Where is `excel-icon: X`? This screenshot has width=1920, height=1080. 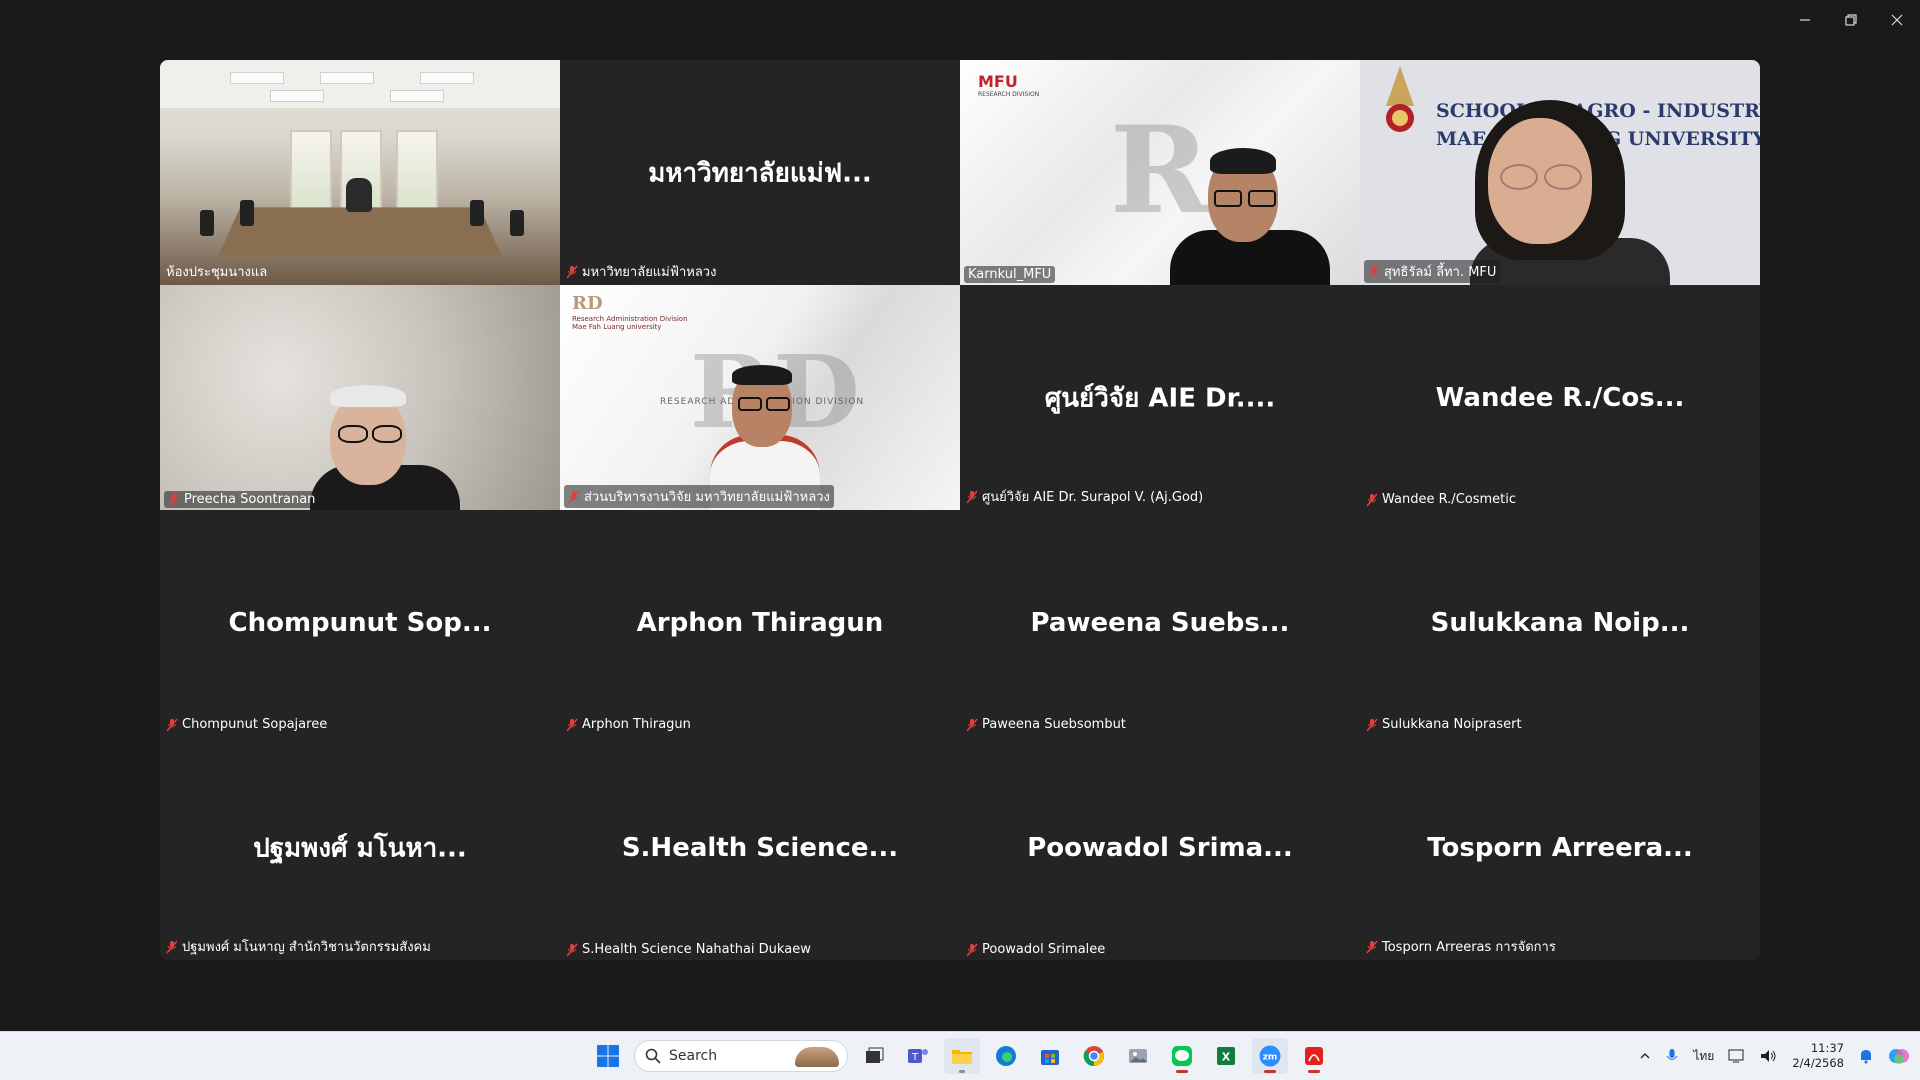 excel-icon: X is located at coordinates (1226, 1056).